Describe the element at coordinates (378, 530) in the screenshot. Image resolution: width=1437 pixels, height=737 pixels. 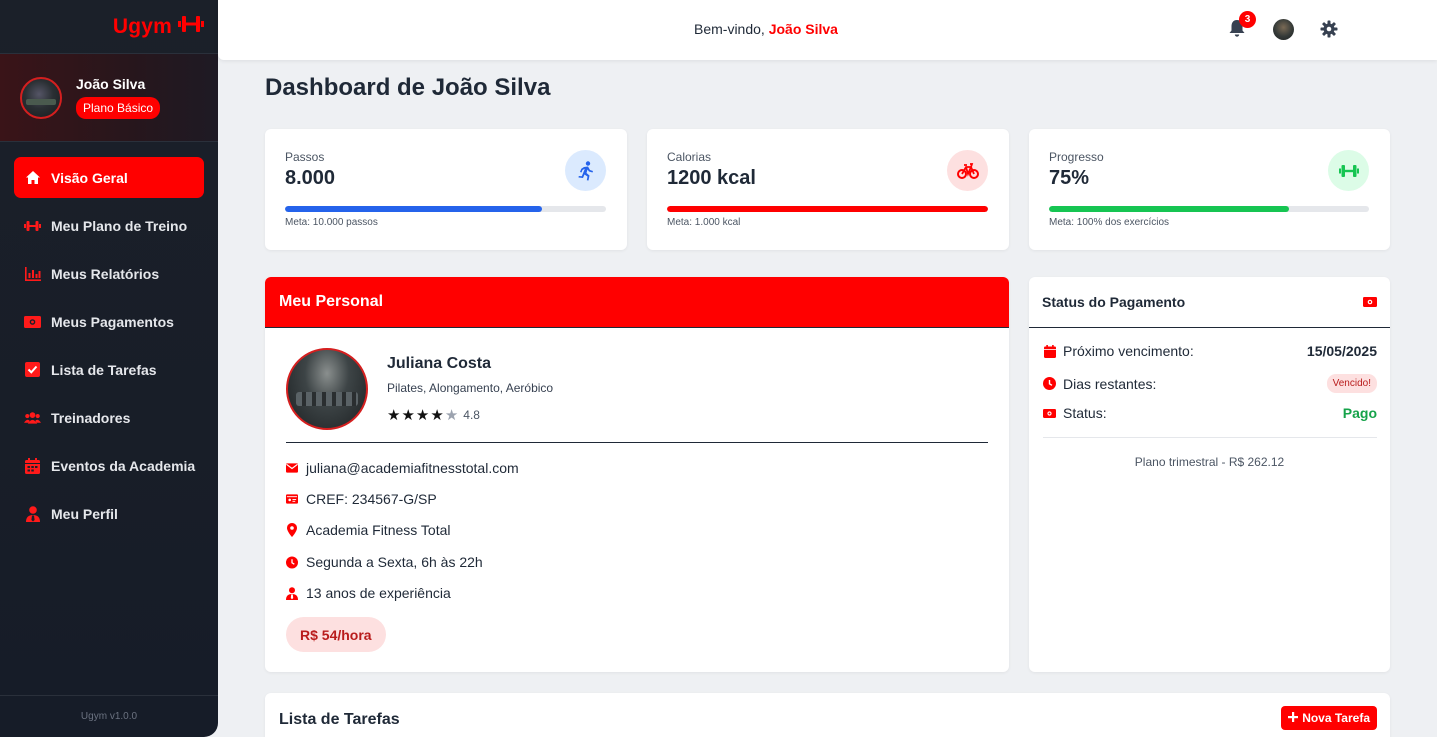
I see `trainer-location: Academia Fitness Total` at that location.